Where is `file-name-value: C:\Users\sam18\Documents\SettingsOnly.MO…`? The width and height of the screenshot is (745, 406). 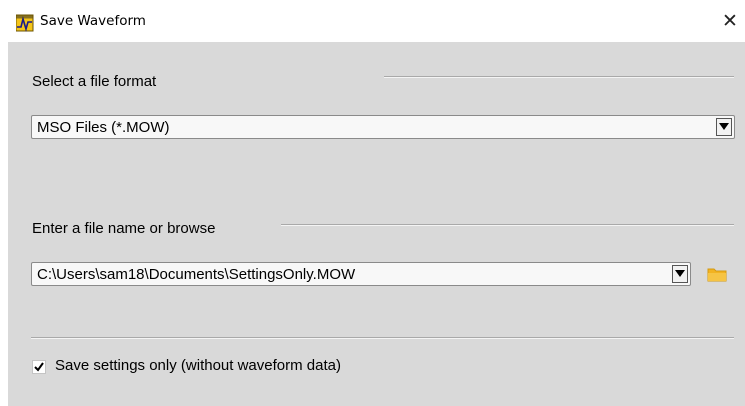 file-name-value: C:\Users\sam18\Documents\SettingsOnly.MO… is located at coordinates (196, 274).